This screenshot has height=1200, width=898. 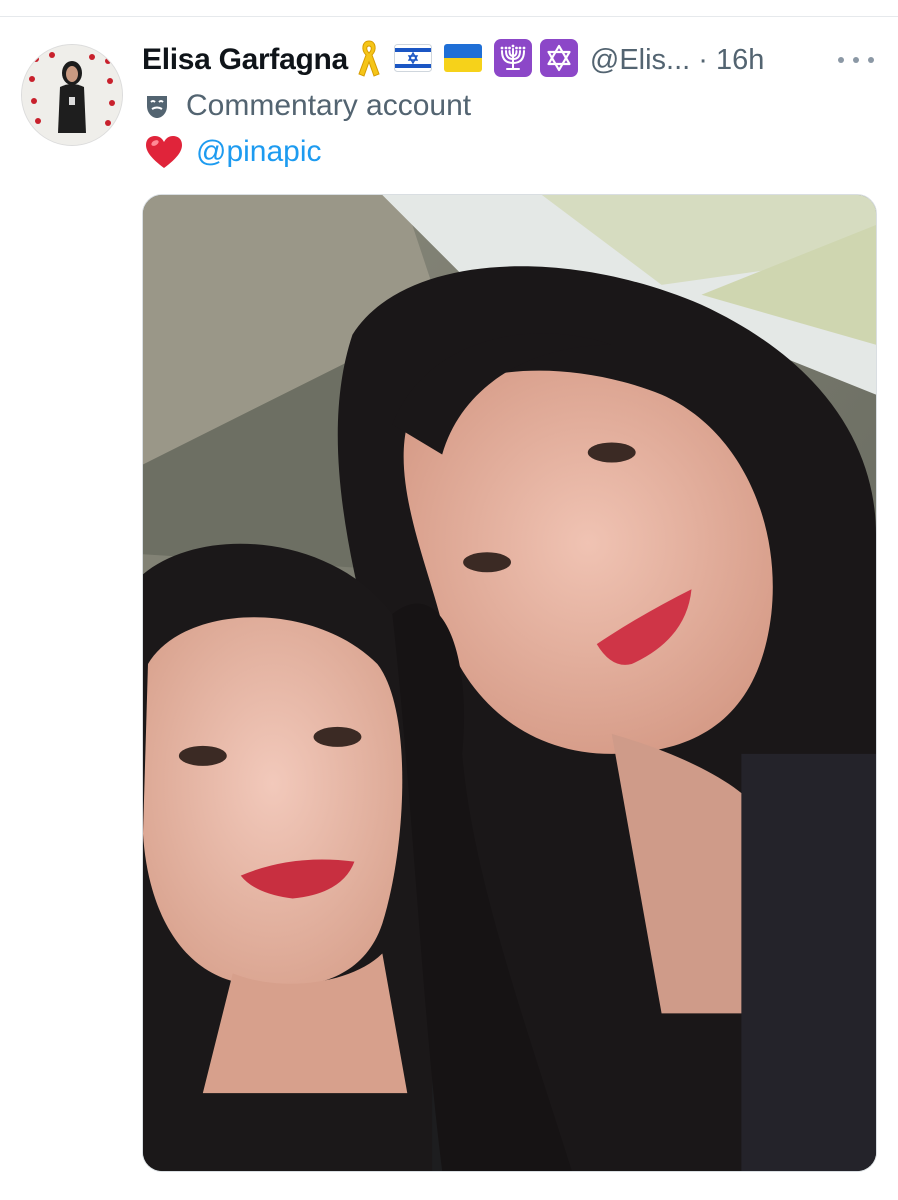 I want to click on yellow-ribbon-icon, so click(x=369, y=60).